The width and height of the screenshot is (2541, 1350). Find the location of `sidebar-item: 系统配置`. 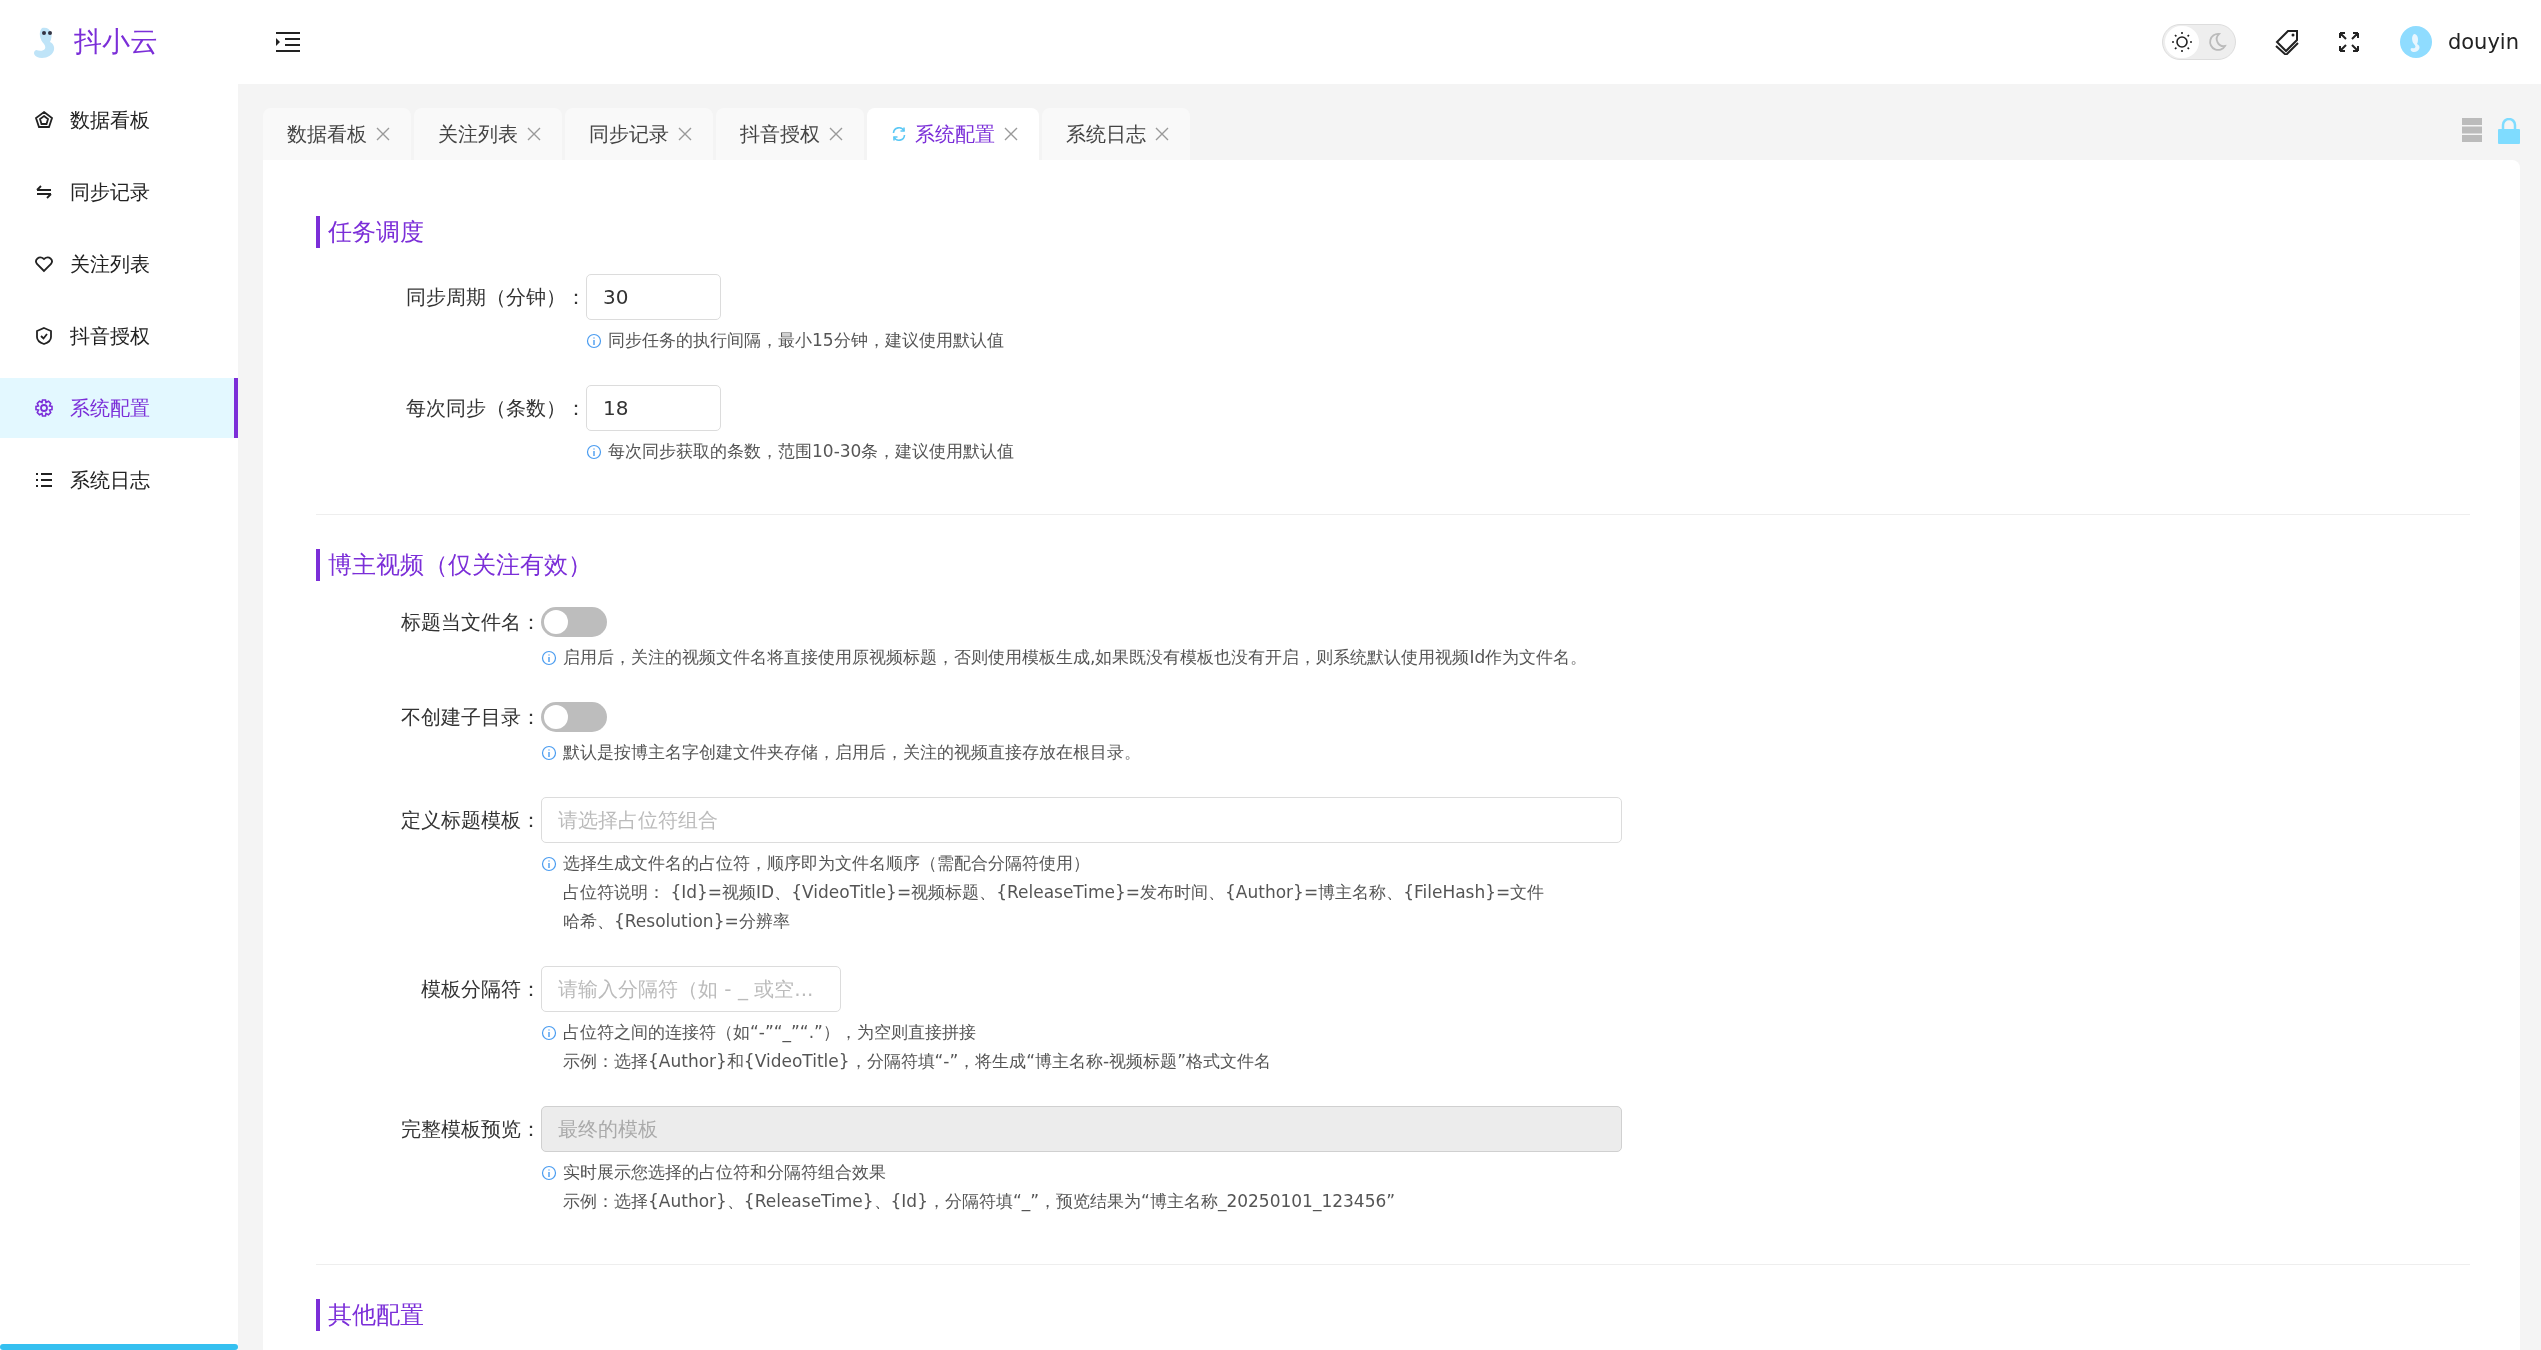

sidebar-item: 系统配置 is located at coordinates (119, 408).